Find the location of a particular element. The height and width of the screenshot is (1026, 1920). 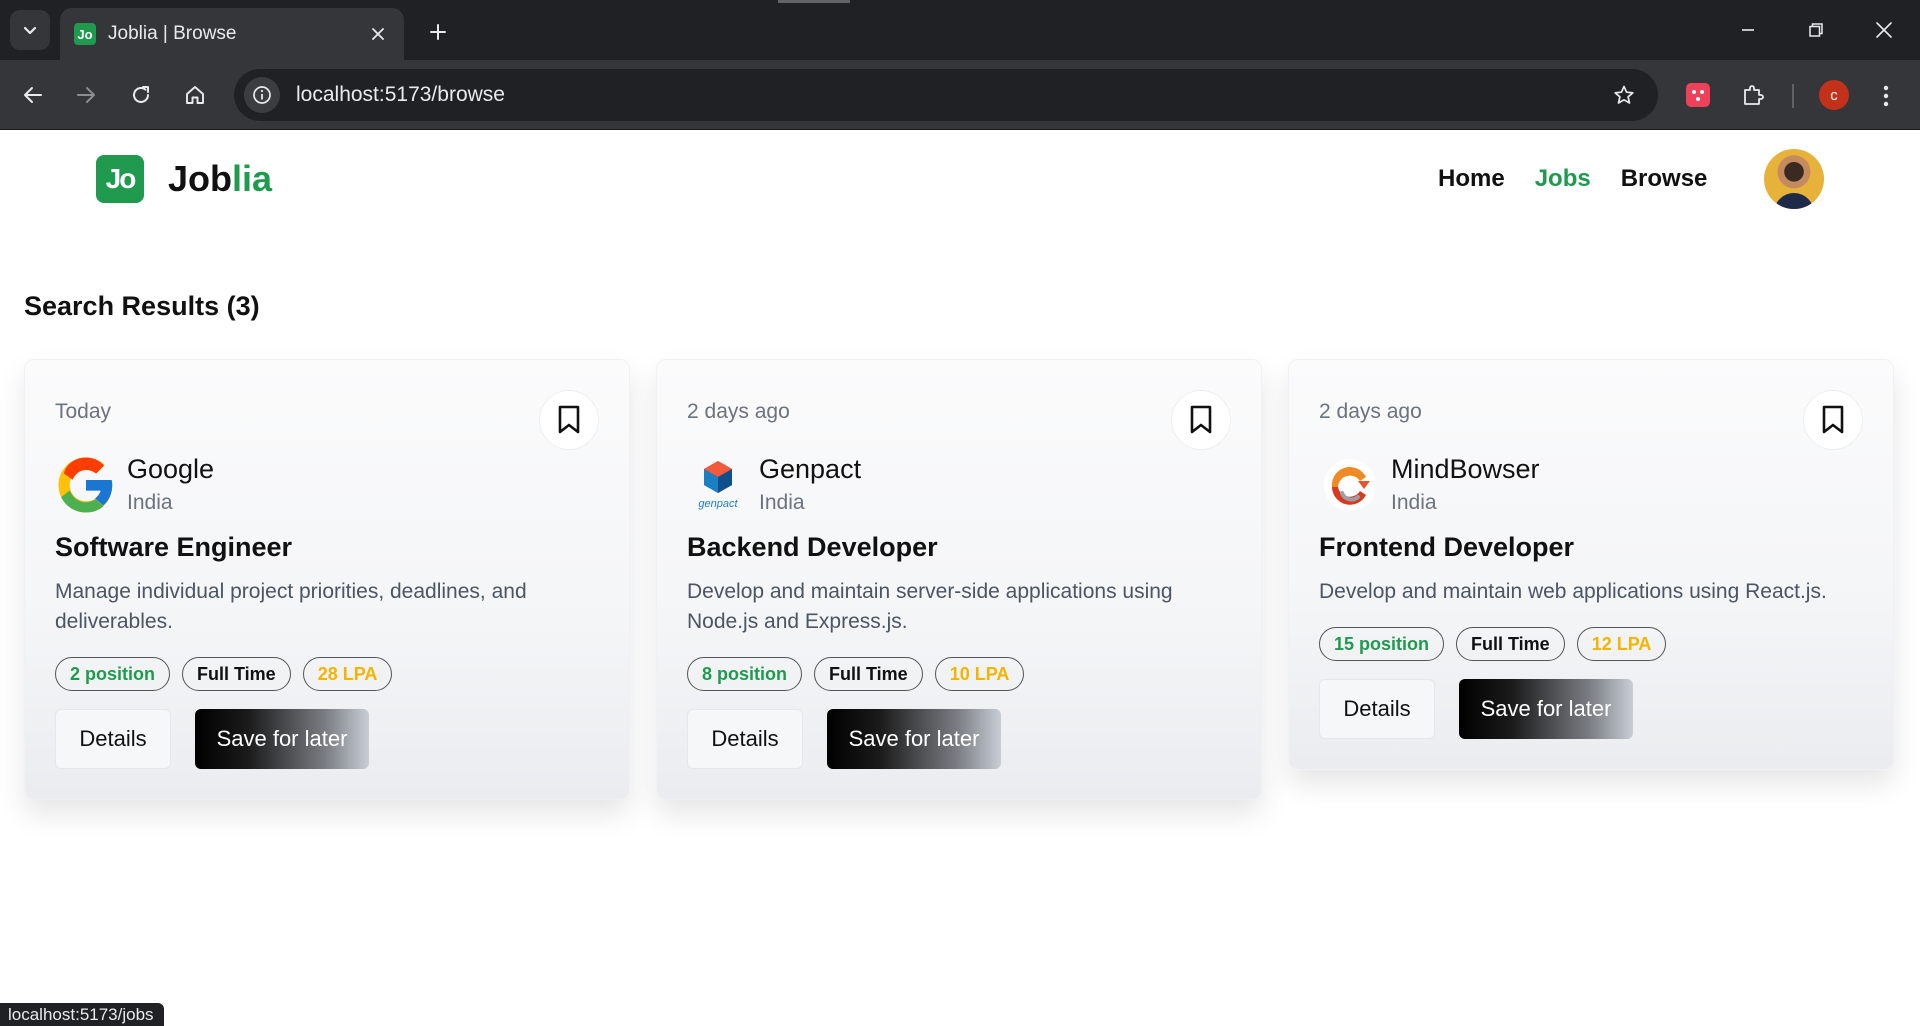

brand-name-suffix: lia is located at coordinates (252, 178).